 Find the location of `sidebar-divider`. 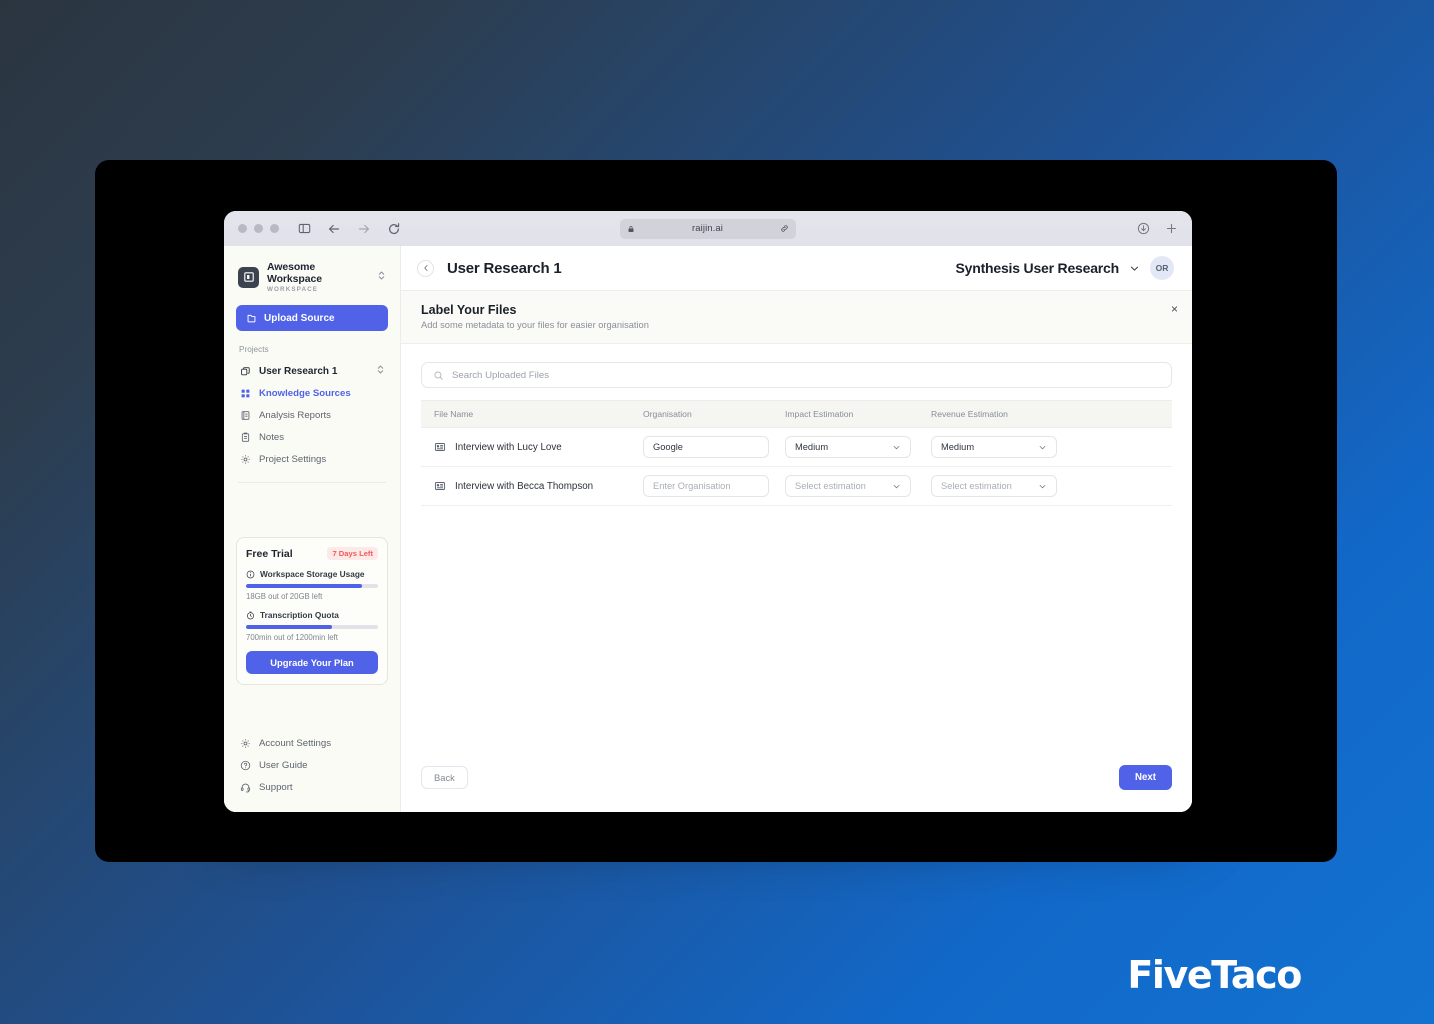

sidebar-divider is located at coordinates (312, 483).